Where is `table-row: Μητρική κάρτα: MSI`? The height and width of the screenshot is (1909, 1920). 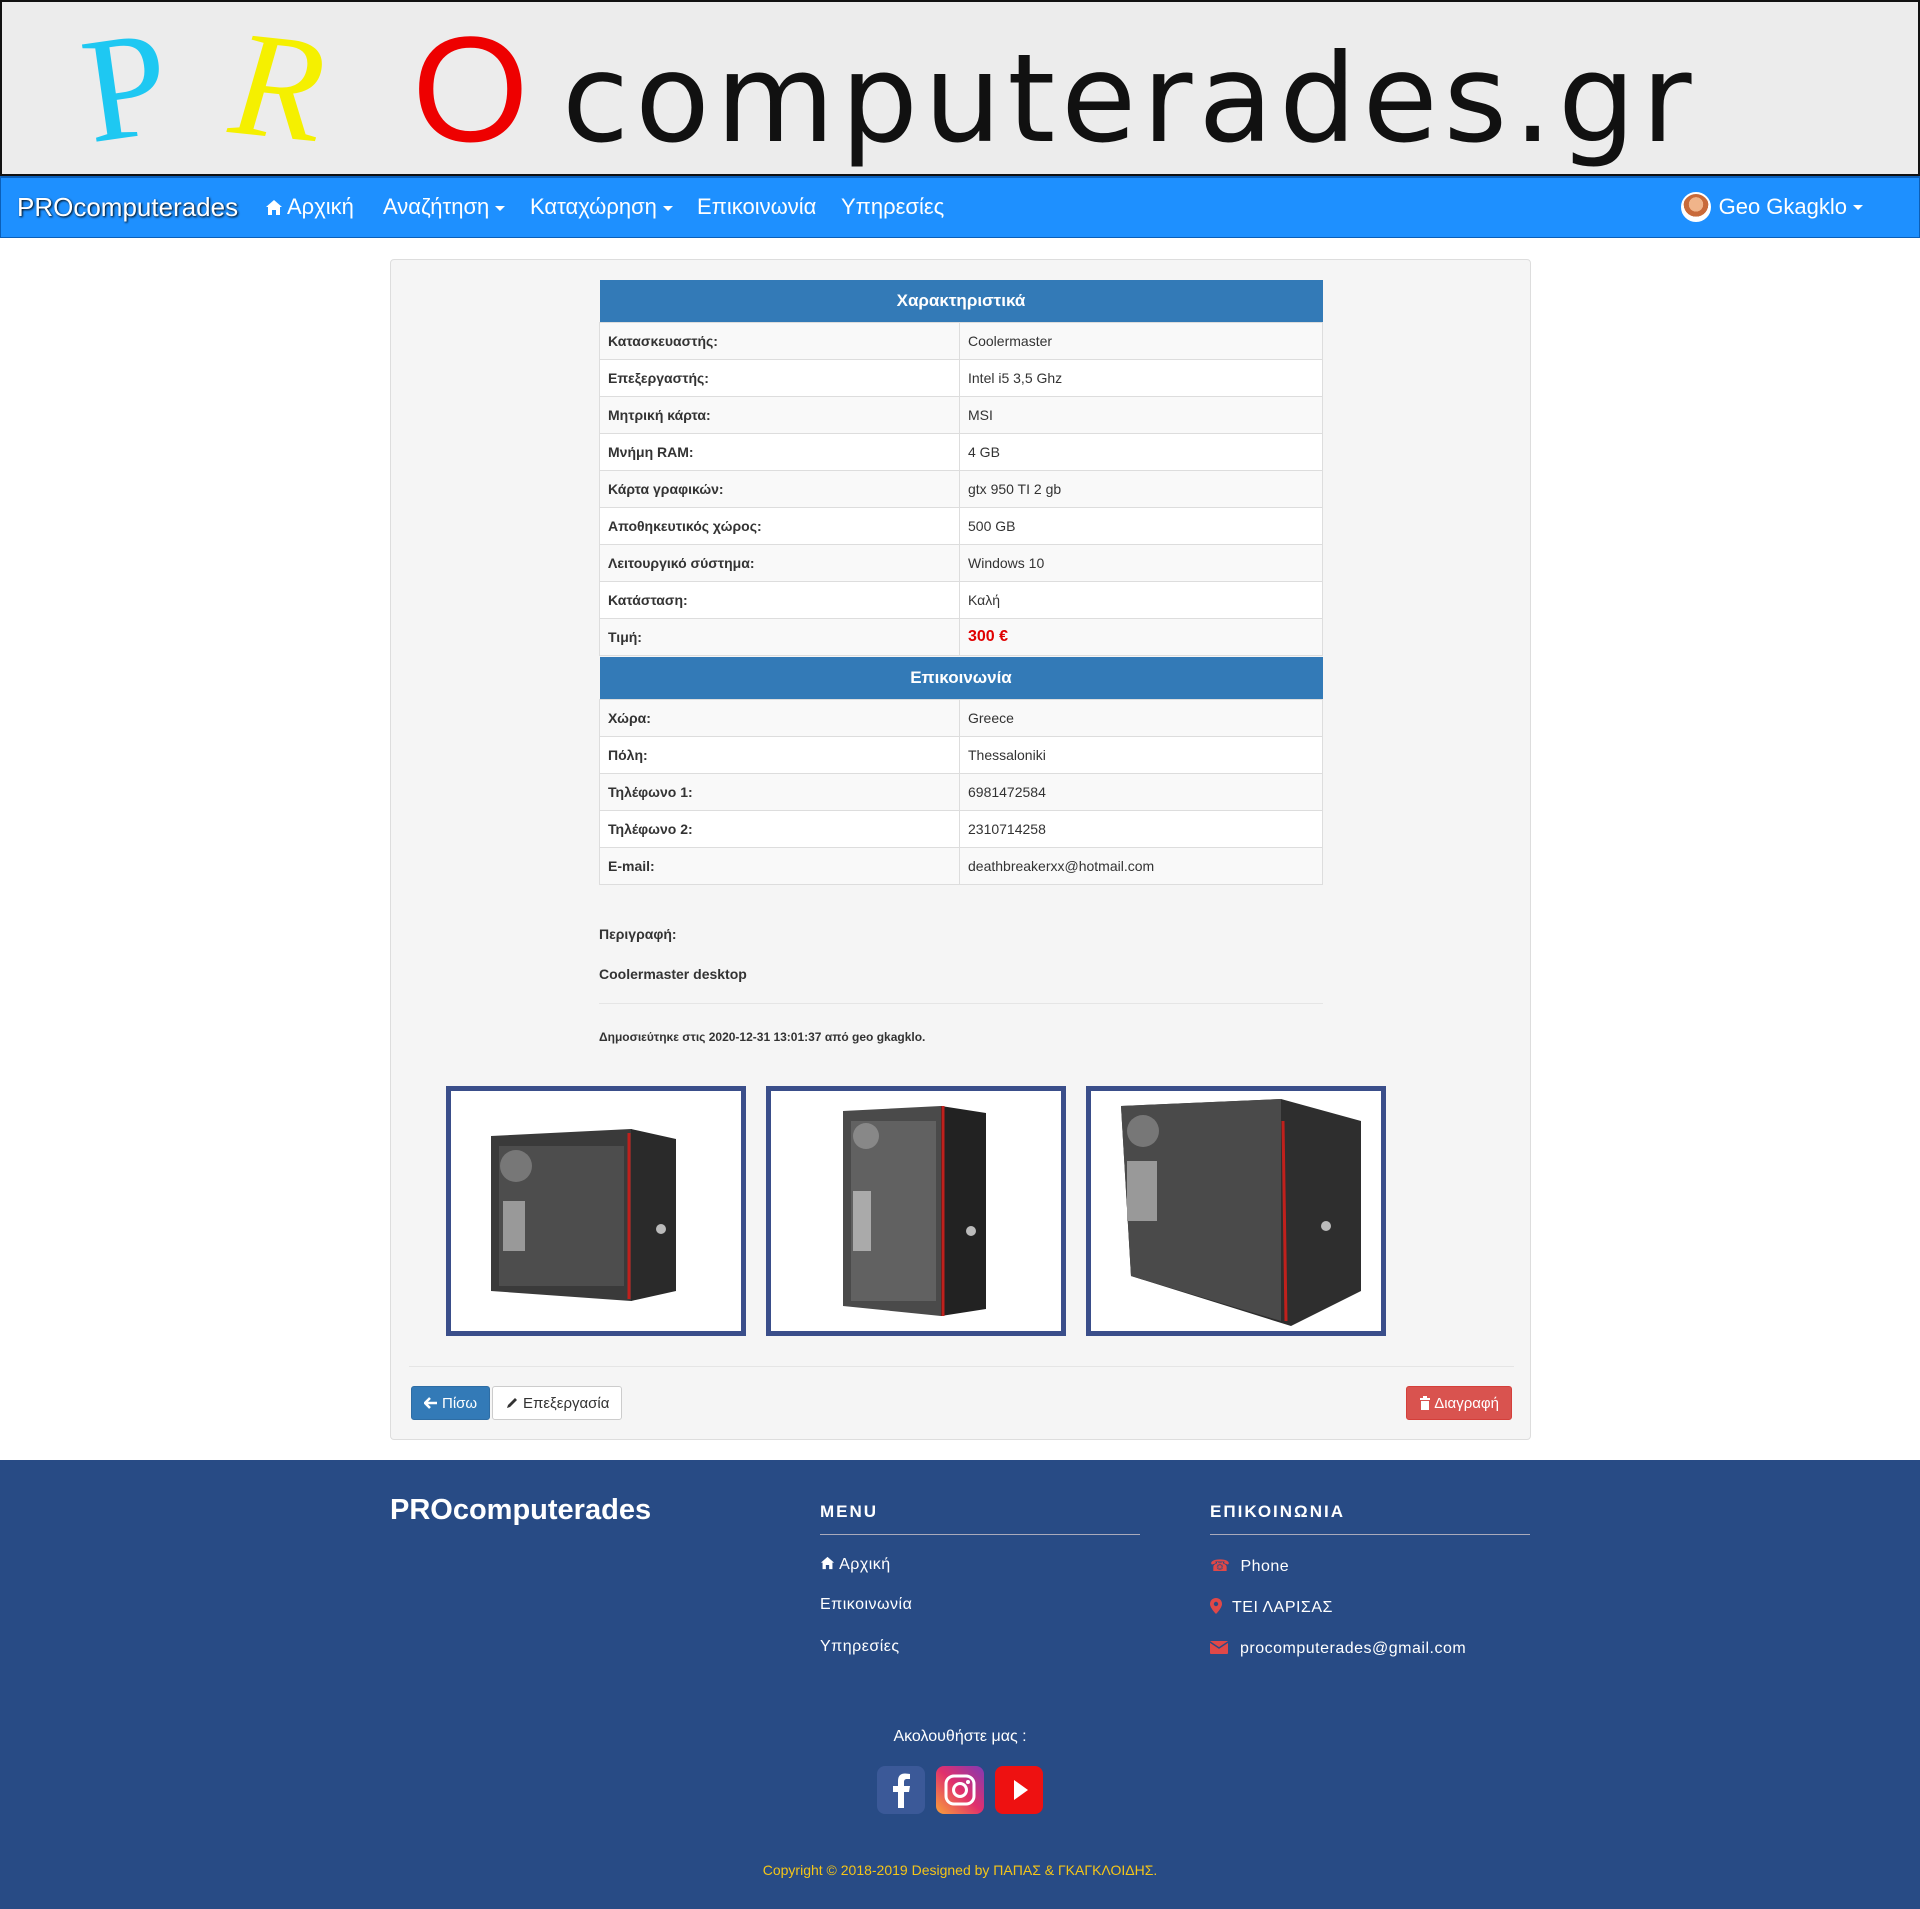
table-row: Μητρική κάρτα: MSI is located at coordinates (961, 414).